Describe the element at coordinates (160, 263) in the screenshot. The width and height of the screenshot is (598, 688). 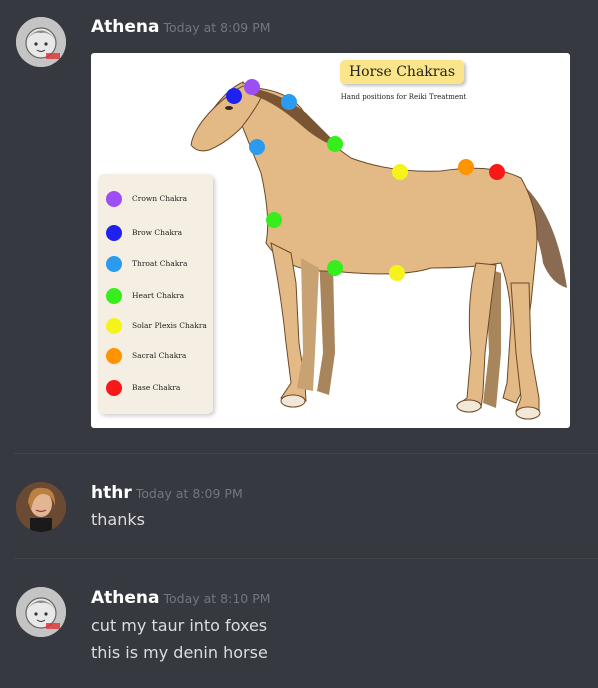
I see `legend-label: Throat Chakra` at that location.